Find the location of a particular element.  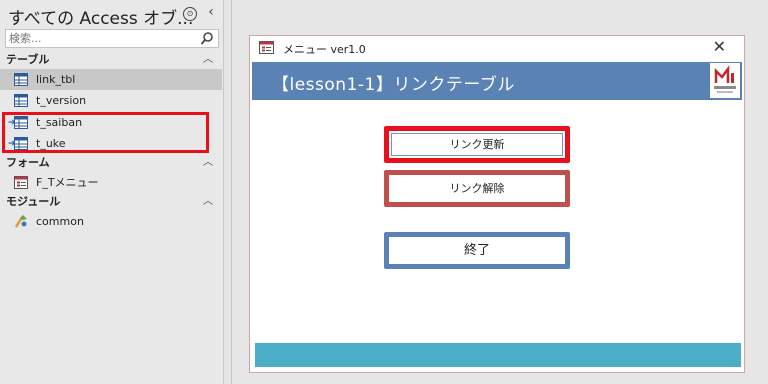

nav-search-input is located at coordinates (99, 38).